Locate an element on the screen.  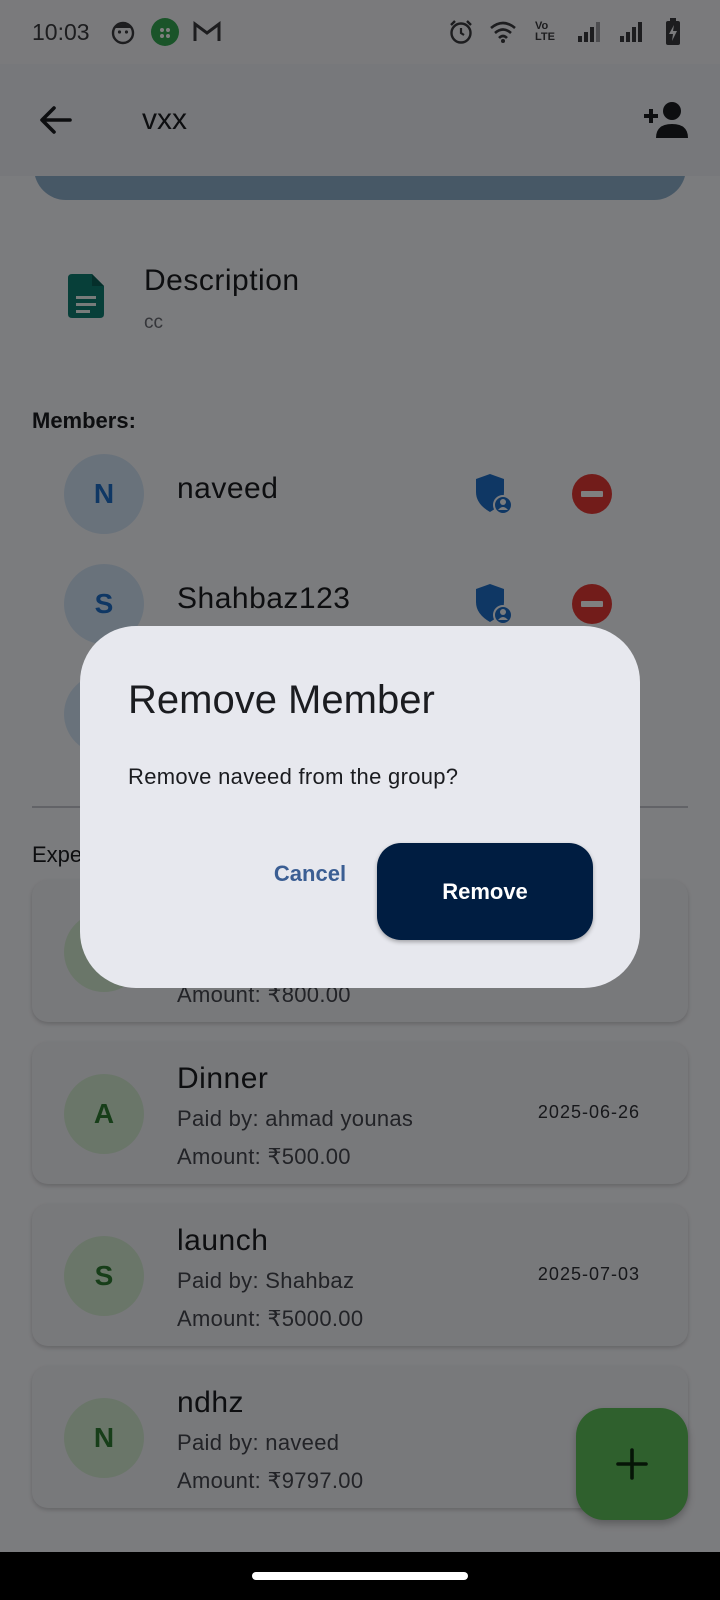
system-nav-bar is located at coordinates (360, 1576).